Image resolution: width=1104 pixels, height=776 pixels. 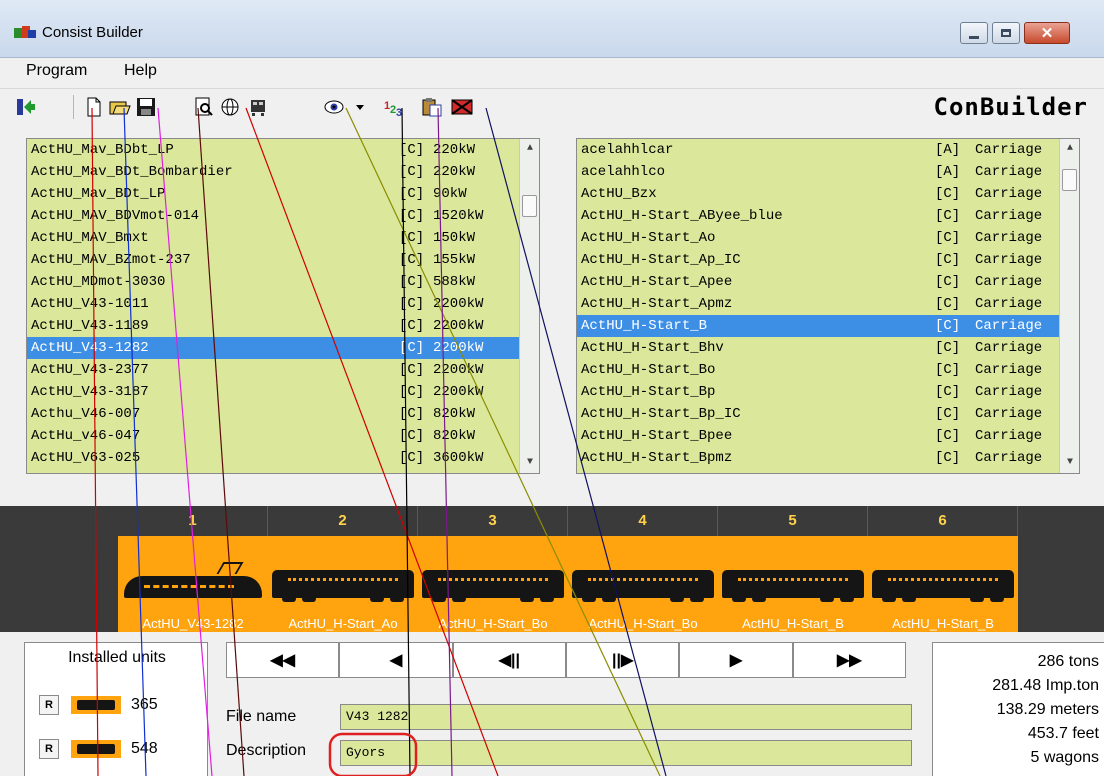 What do you see at coordinates (462, 107) in the screenshot?
I see `delete-button` at bounding box center [462, 107].